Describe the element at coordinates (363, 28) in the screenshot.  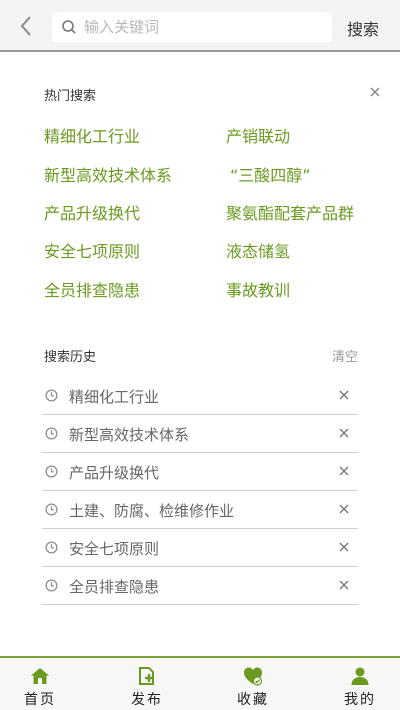
I see `search-button: 搜索` at that location.